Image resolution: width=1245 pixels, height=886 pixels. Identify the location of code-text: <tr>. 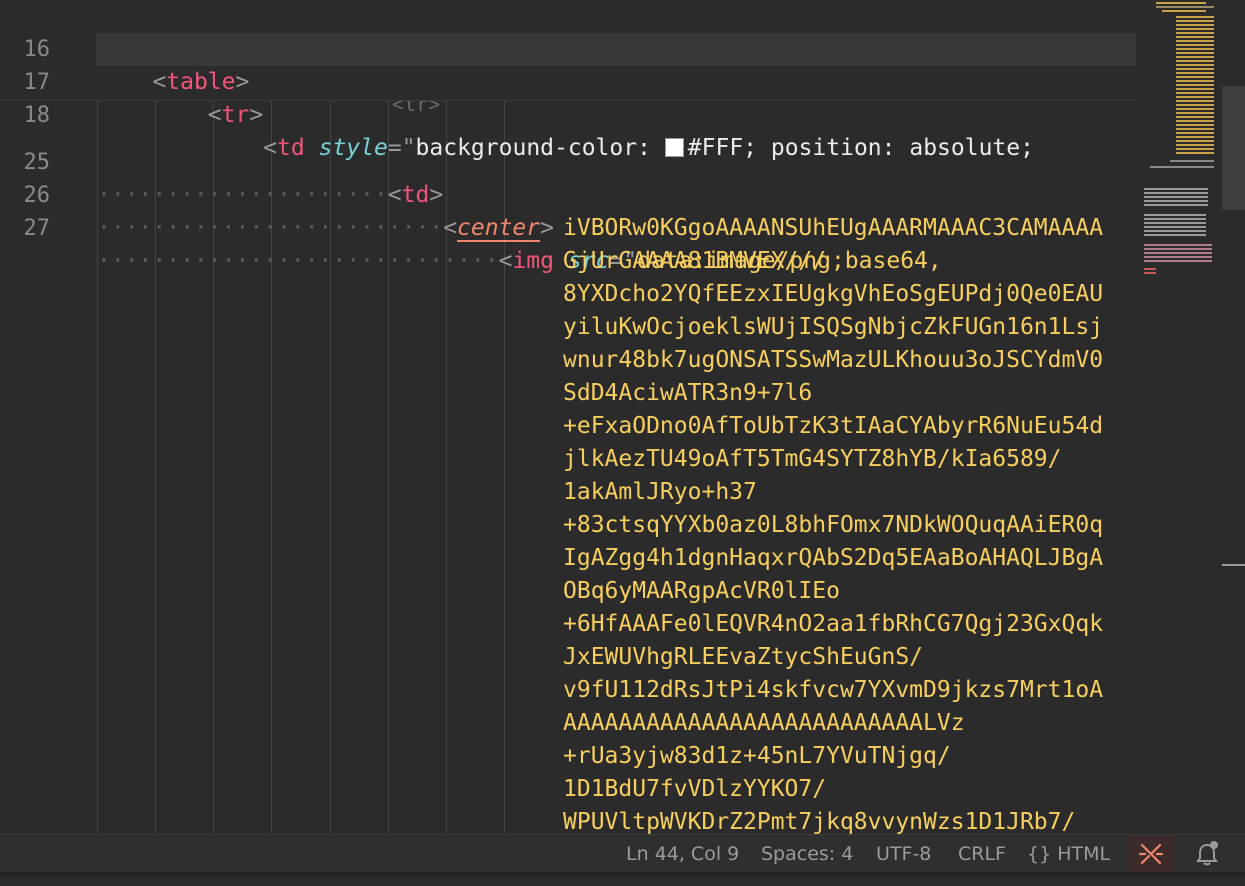
(235, 115).